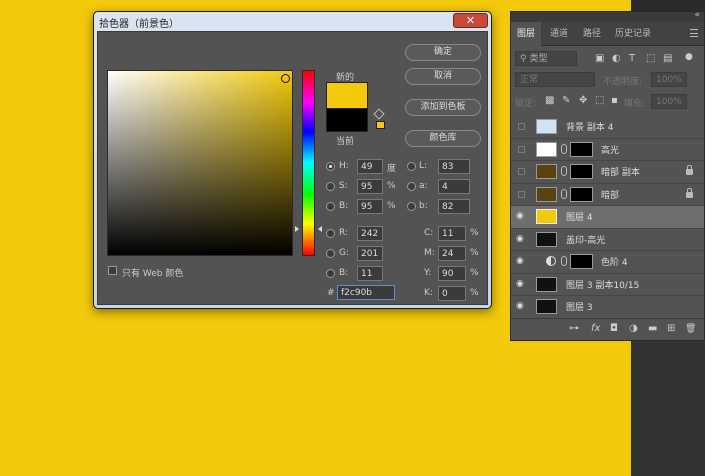 This screenshot has width=705, height=476. What do you see at coordinates (697, 15) in the screenshot?
I see `collapse-arrows-icon: «` at bounding box center [697, 15].